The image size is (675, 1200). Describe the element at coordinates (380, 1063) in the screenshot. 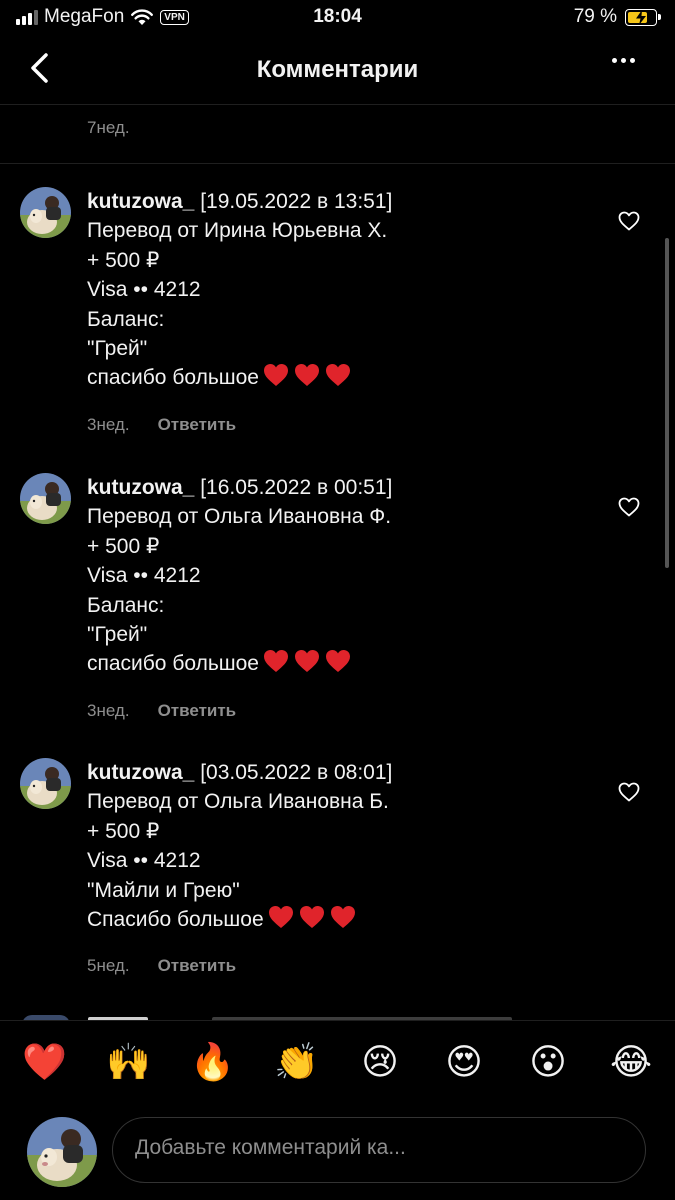

I see `crying-face-emoji: 😢` at that location.